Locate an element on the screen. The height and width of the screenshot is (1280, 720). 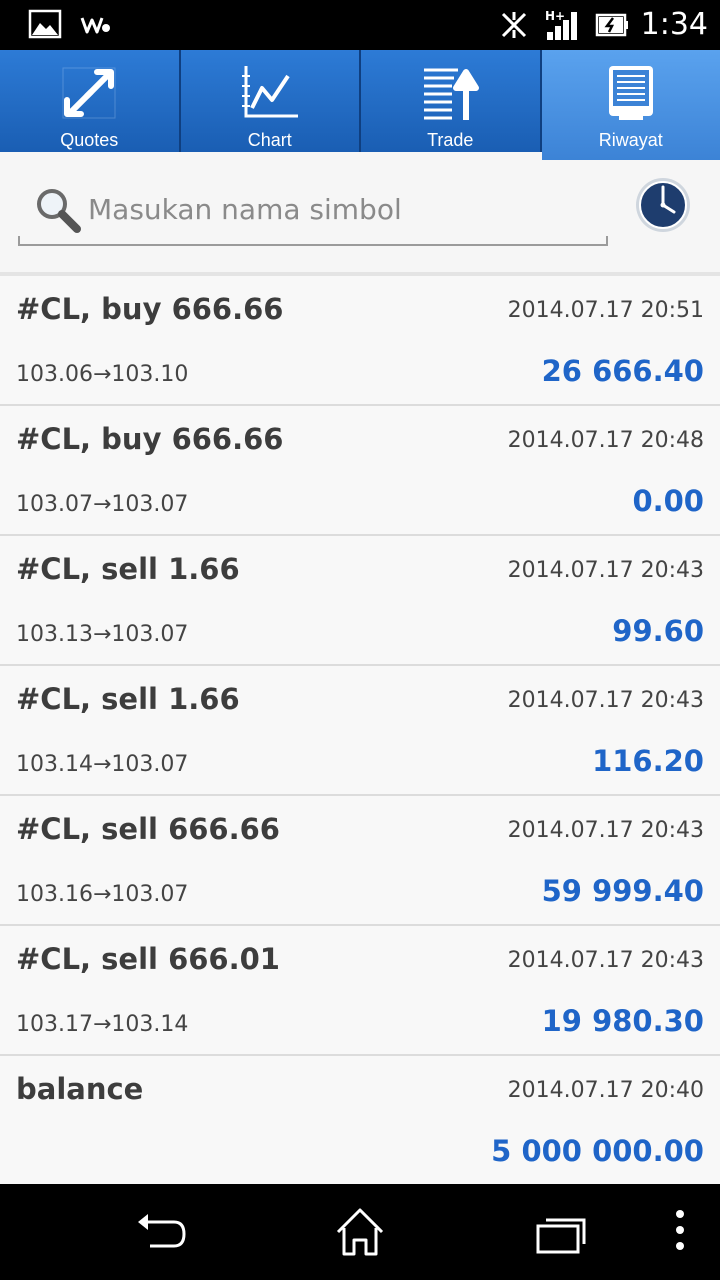
search-input is located at coordinates (343, 209).